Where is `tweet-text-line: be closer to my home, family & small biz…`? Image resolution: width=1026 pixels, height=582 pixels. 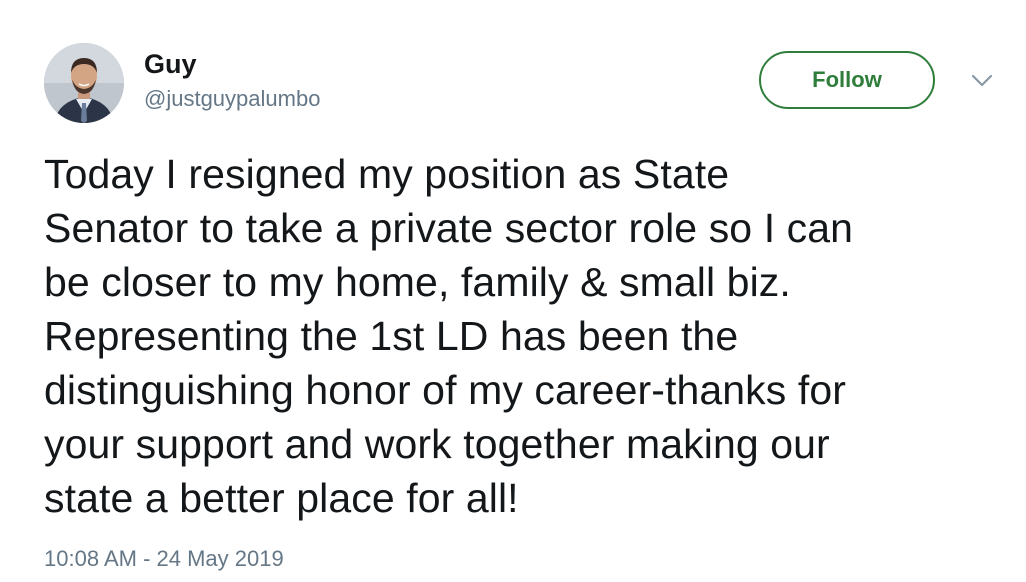
tweet-text-line: be closer to my home, family & small biz… is located at coordinates (417, 282).